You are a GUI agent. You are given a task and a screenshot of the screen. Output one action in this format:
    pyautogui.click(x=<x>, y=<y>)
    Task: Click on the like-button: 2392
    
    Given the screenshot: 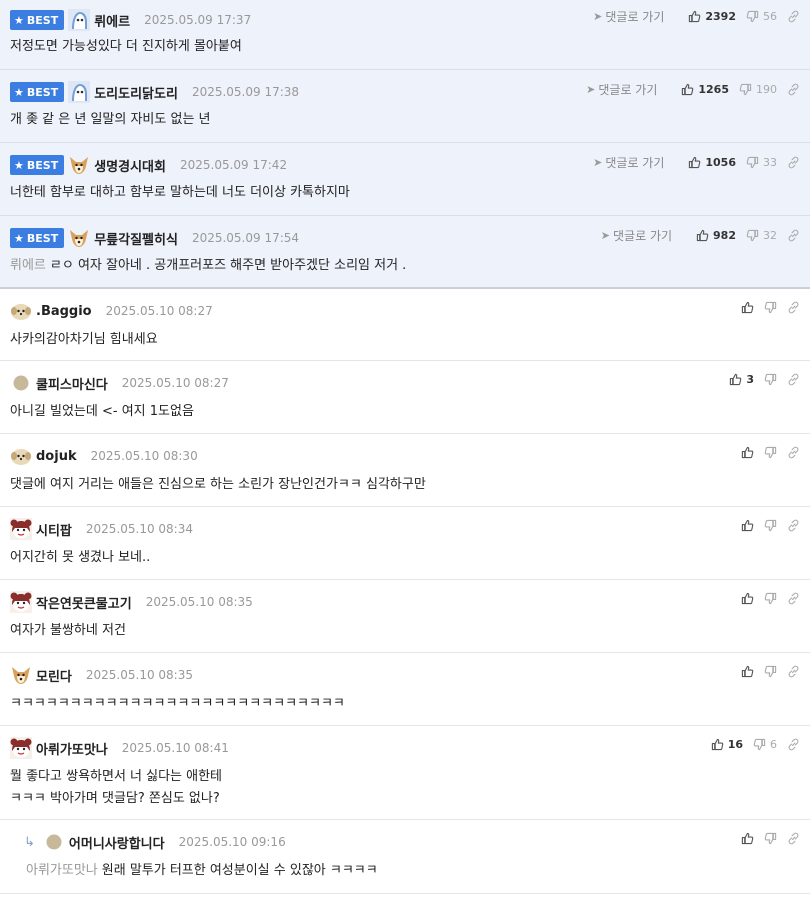 What is the action you would take?
    pyautogui.click(x=712, y=16)
    